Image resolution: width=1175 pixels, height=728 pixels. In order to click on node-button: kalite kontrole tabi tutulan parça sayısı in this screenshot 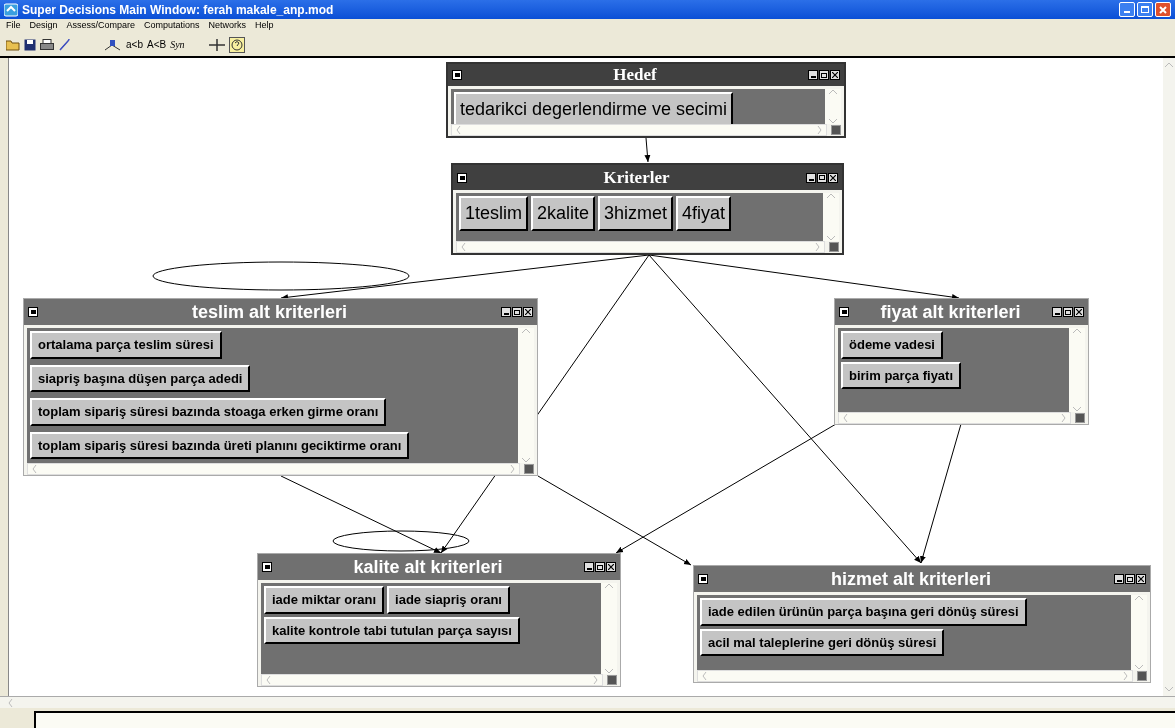, I will do `click(392, 630)`.